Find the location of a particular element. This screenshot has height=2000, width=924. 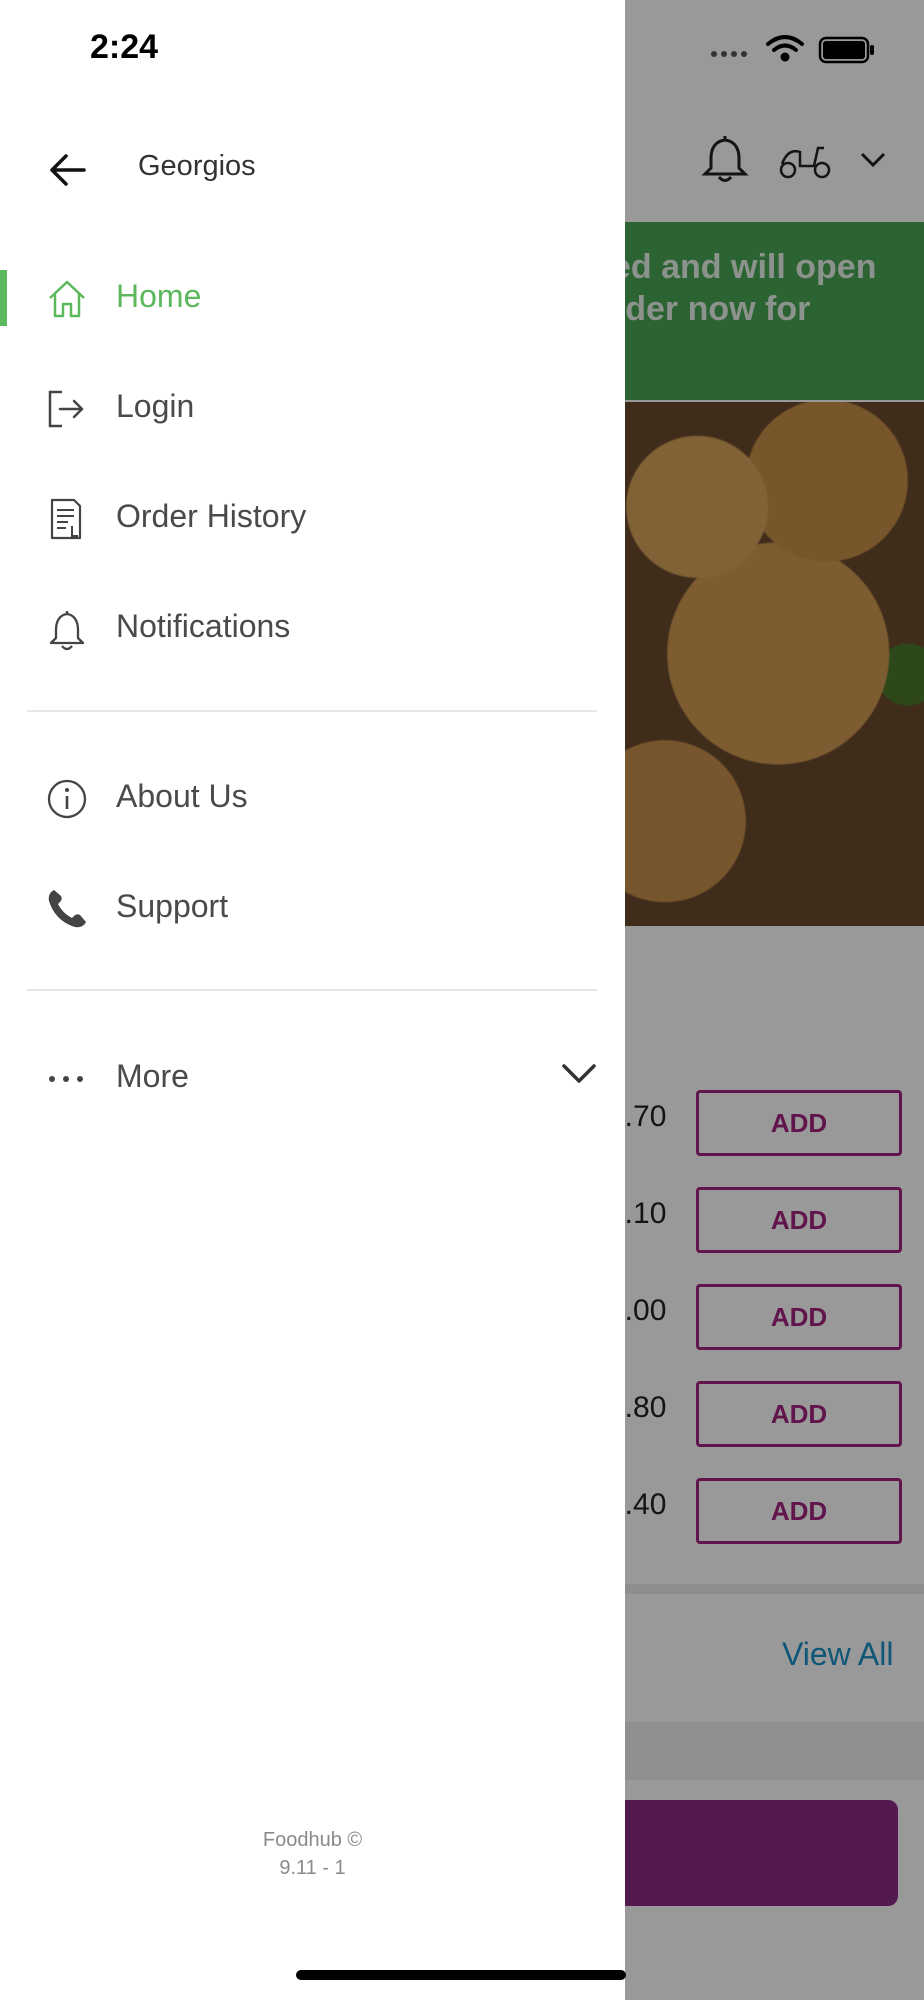

menu-item-label: Notifications is located at coordinates (203, 626).